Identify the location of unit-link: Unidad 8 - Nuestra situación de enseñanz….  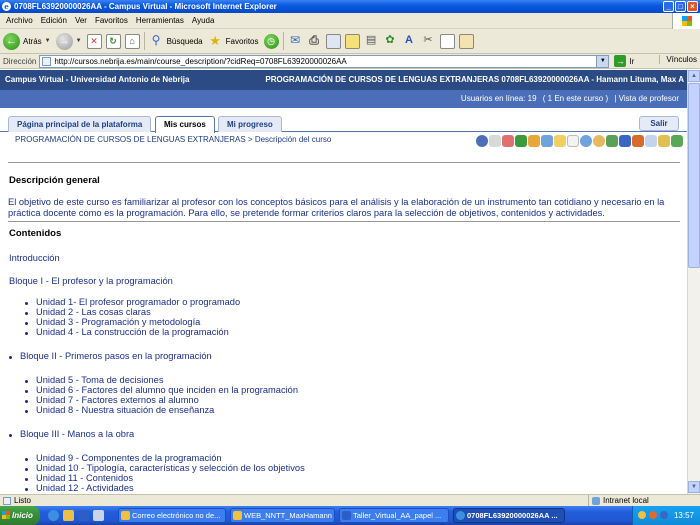
(125, 410).